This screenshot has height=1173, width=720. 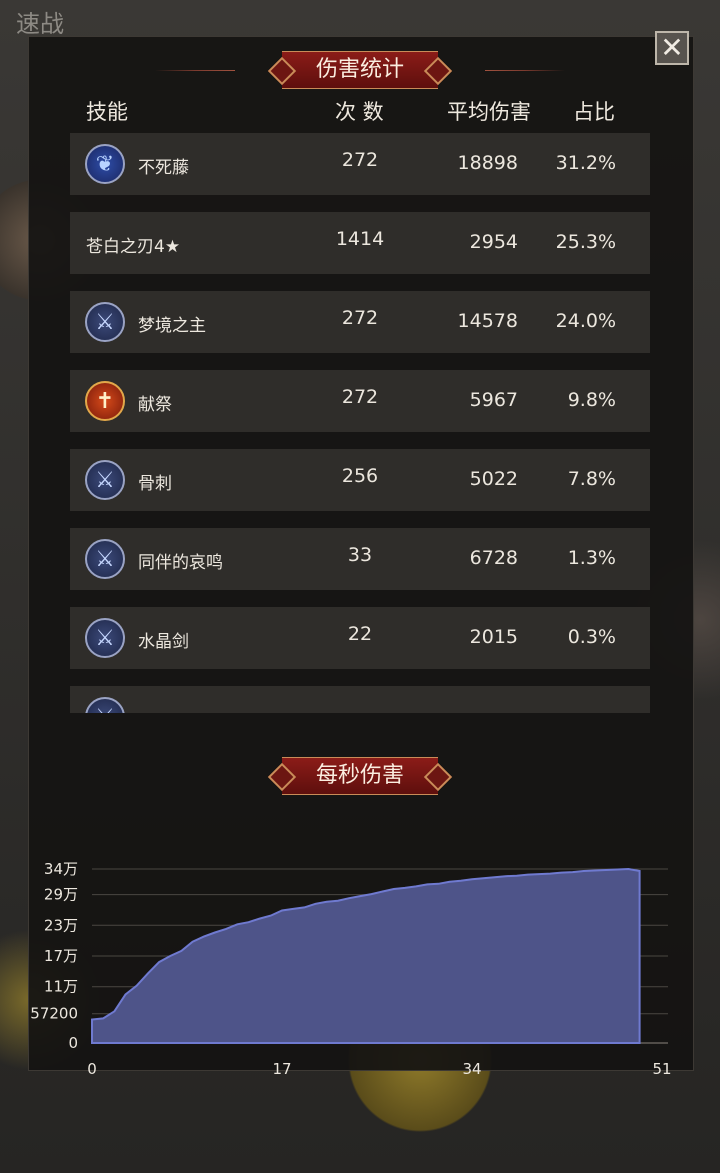 What do you see at coordinates (661, 1069) in the screenshot?
I see `x-tick-label: 51` at bounding box center [661, 1069].